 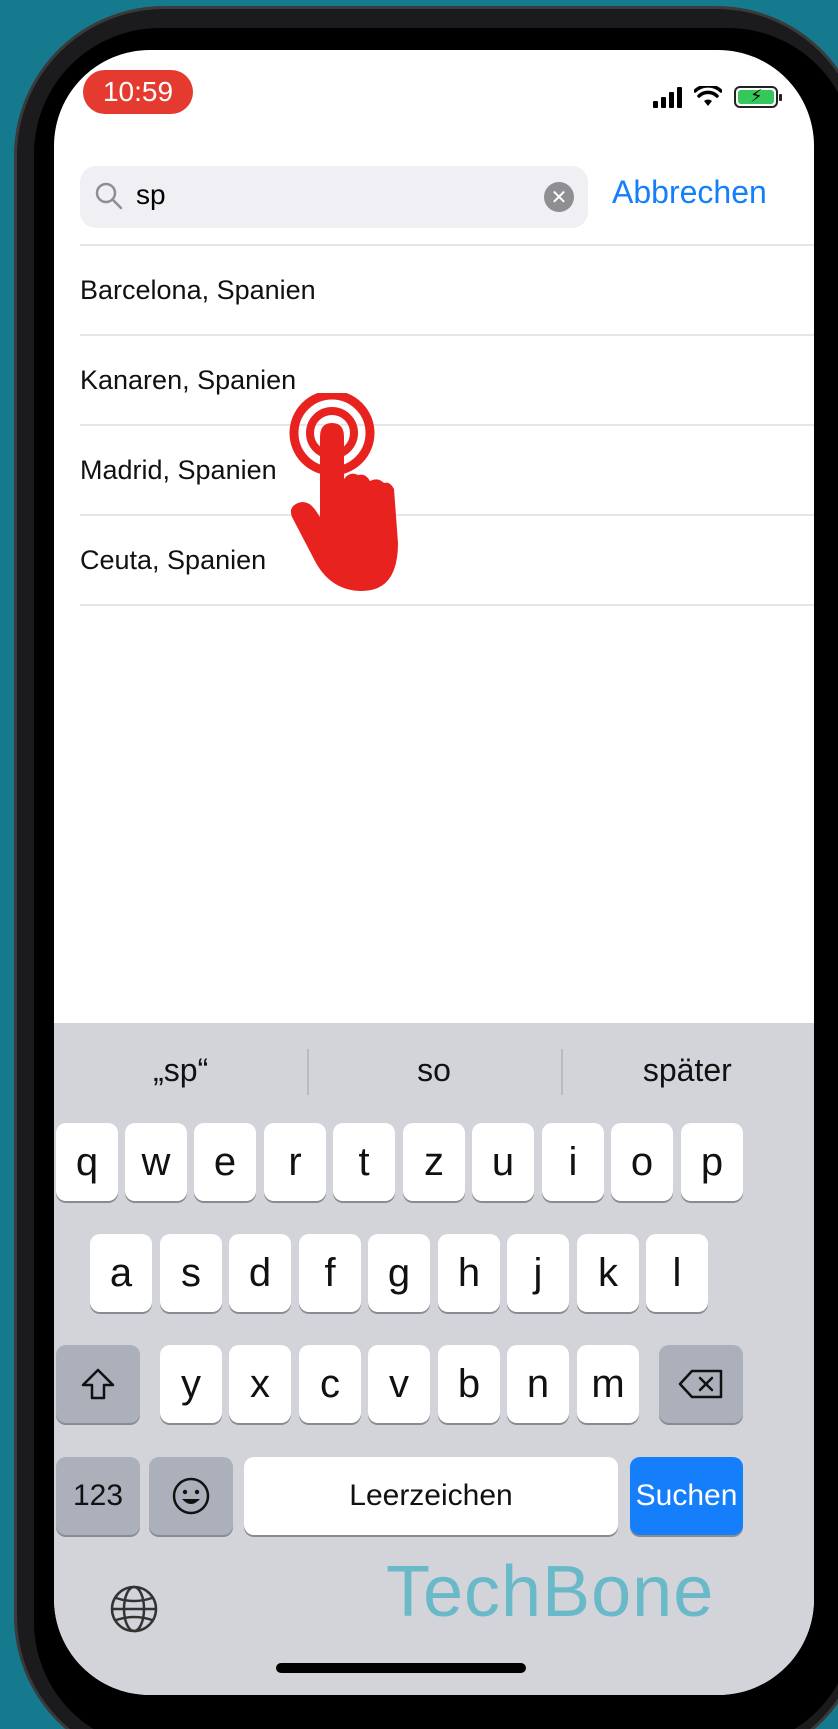 What do you see at coordinates (447, 471) in the screenshot?
I see `list-item: Madrid, Spanien` at bounding box center [447, 471].